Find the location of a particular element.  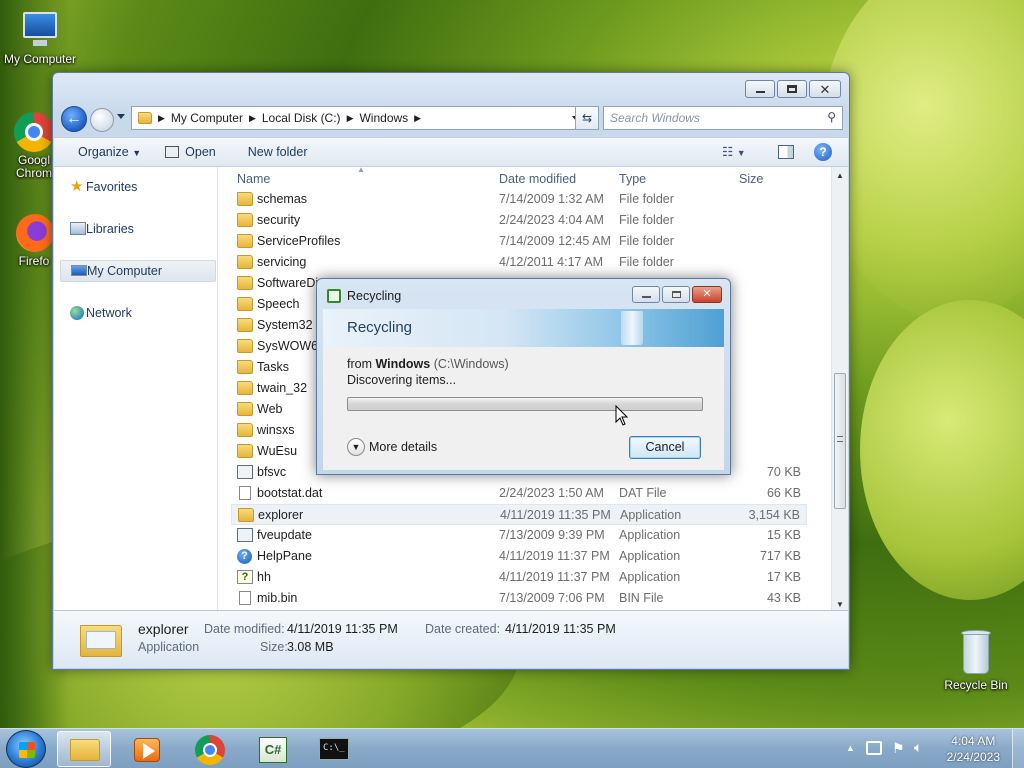

volume-icon: 🔈︎ is located at coordinates (918, 747).